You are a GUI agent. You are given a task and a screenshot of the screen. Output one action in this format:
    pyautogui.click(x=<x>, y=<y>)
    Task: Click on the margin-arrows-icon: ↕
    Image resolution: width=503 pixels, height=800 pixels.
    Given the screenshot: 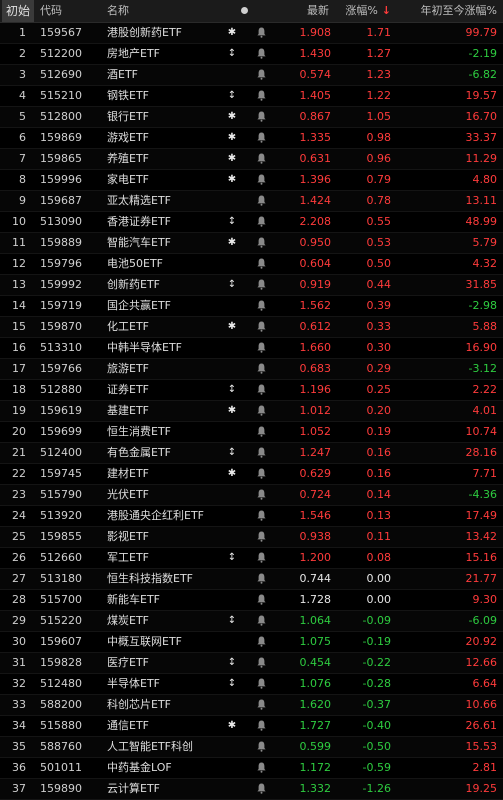 What is the action you would take?
    pyautogui.click(x=232, y=452)
    